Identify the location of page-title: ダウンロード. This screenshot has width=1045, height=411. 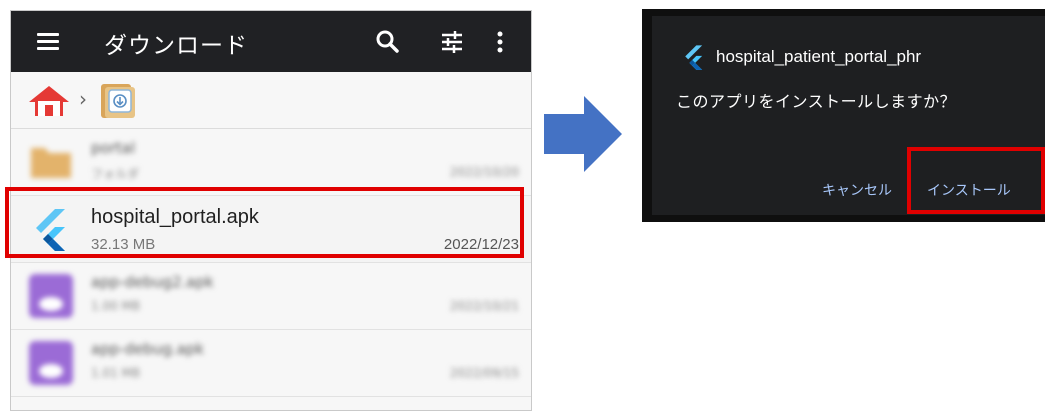
(176, 46).